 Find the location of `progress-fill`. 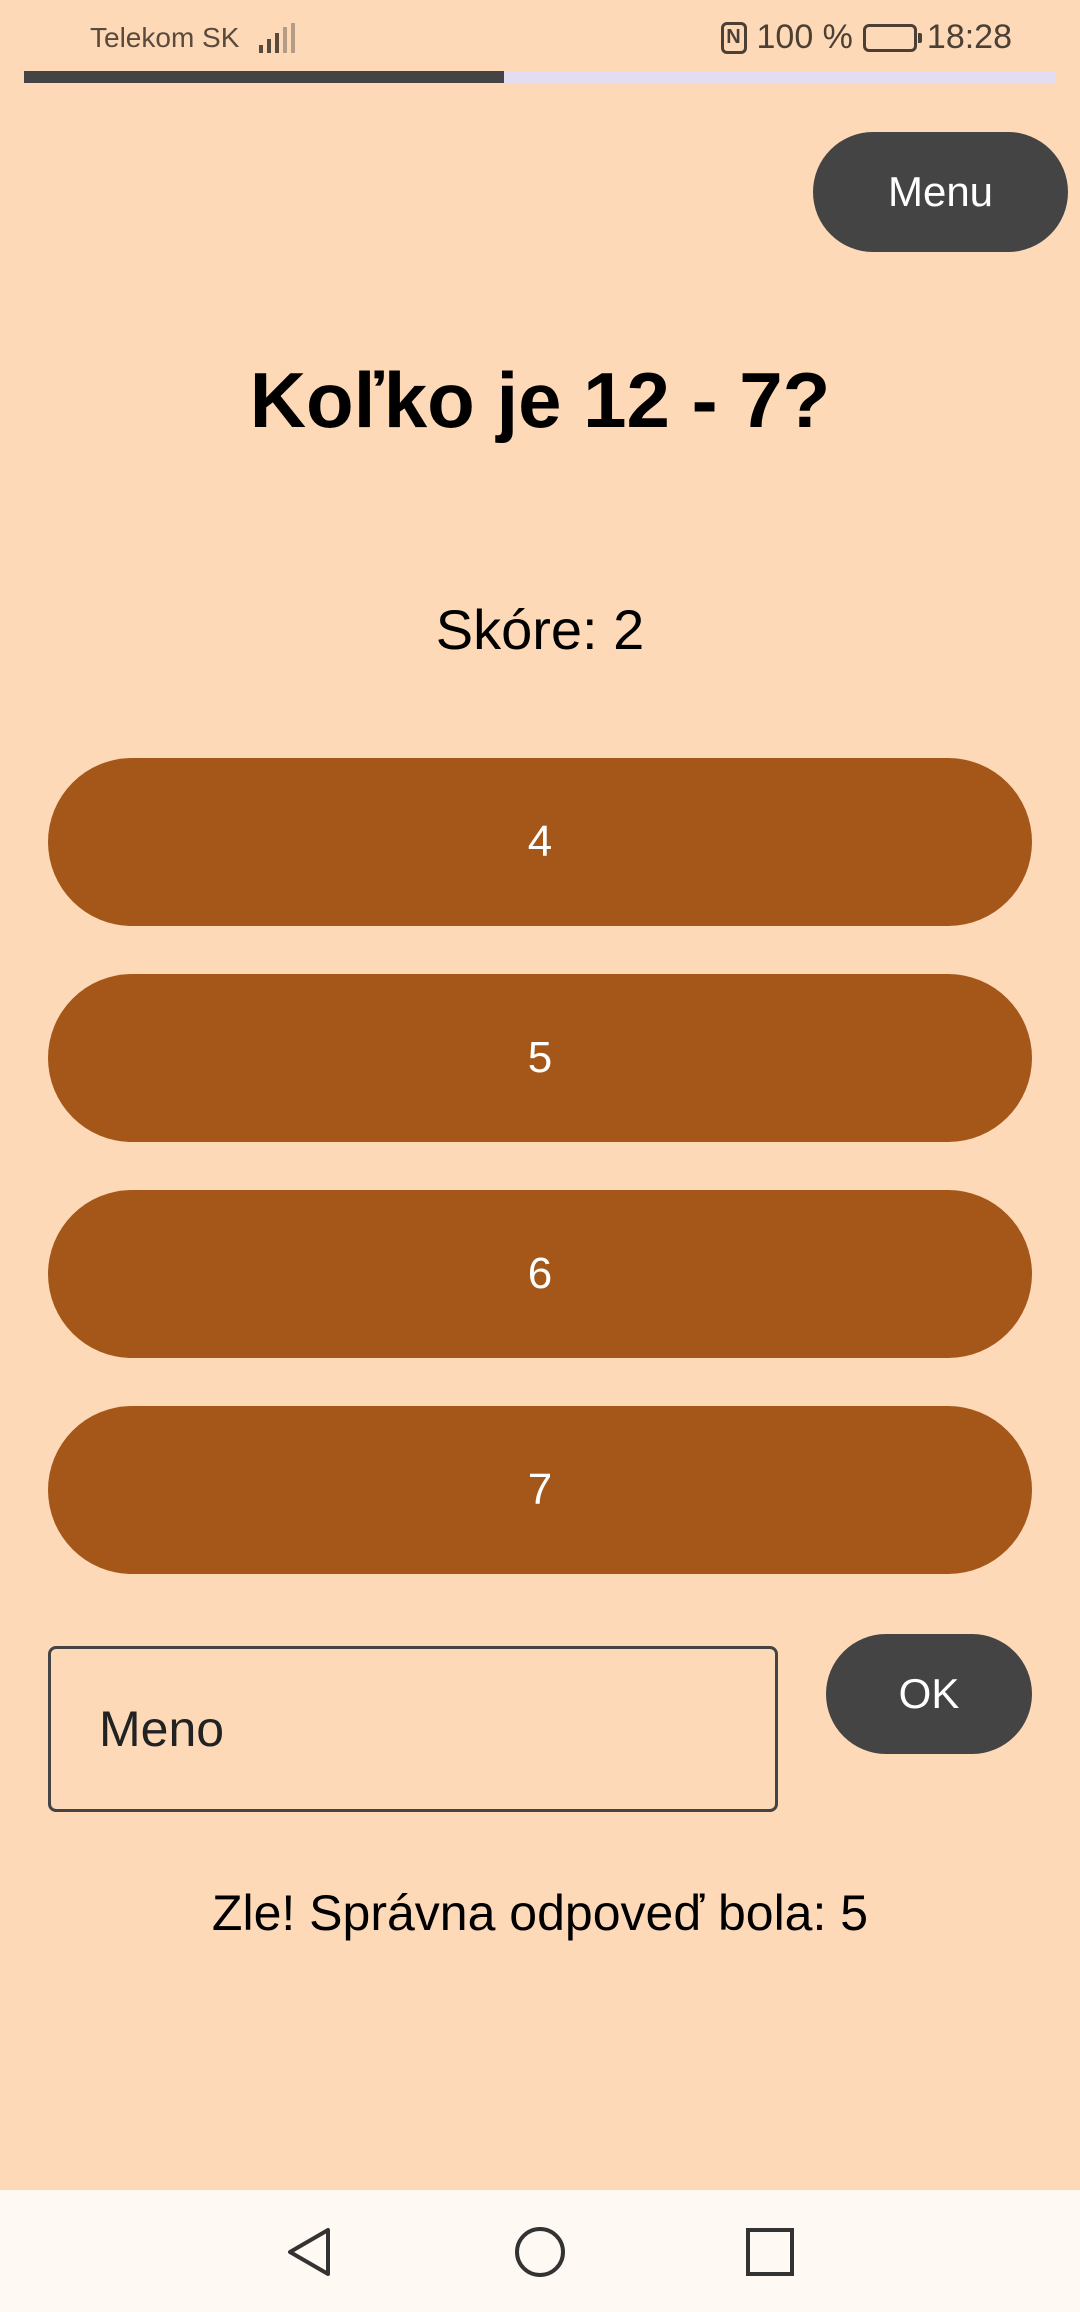

progress-fill is located at coordinates (264, 77).